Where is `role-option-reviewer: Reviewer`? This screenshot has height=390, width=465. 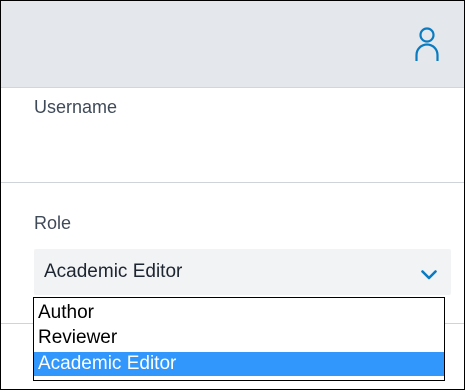
role-option-reviewer: Reviewer is located at coordinates (239, 337).